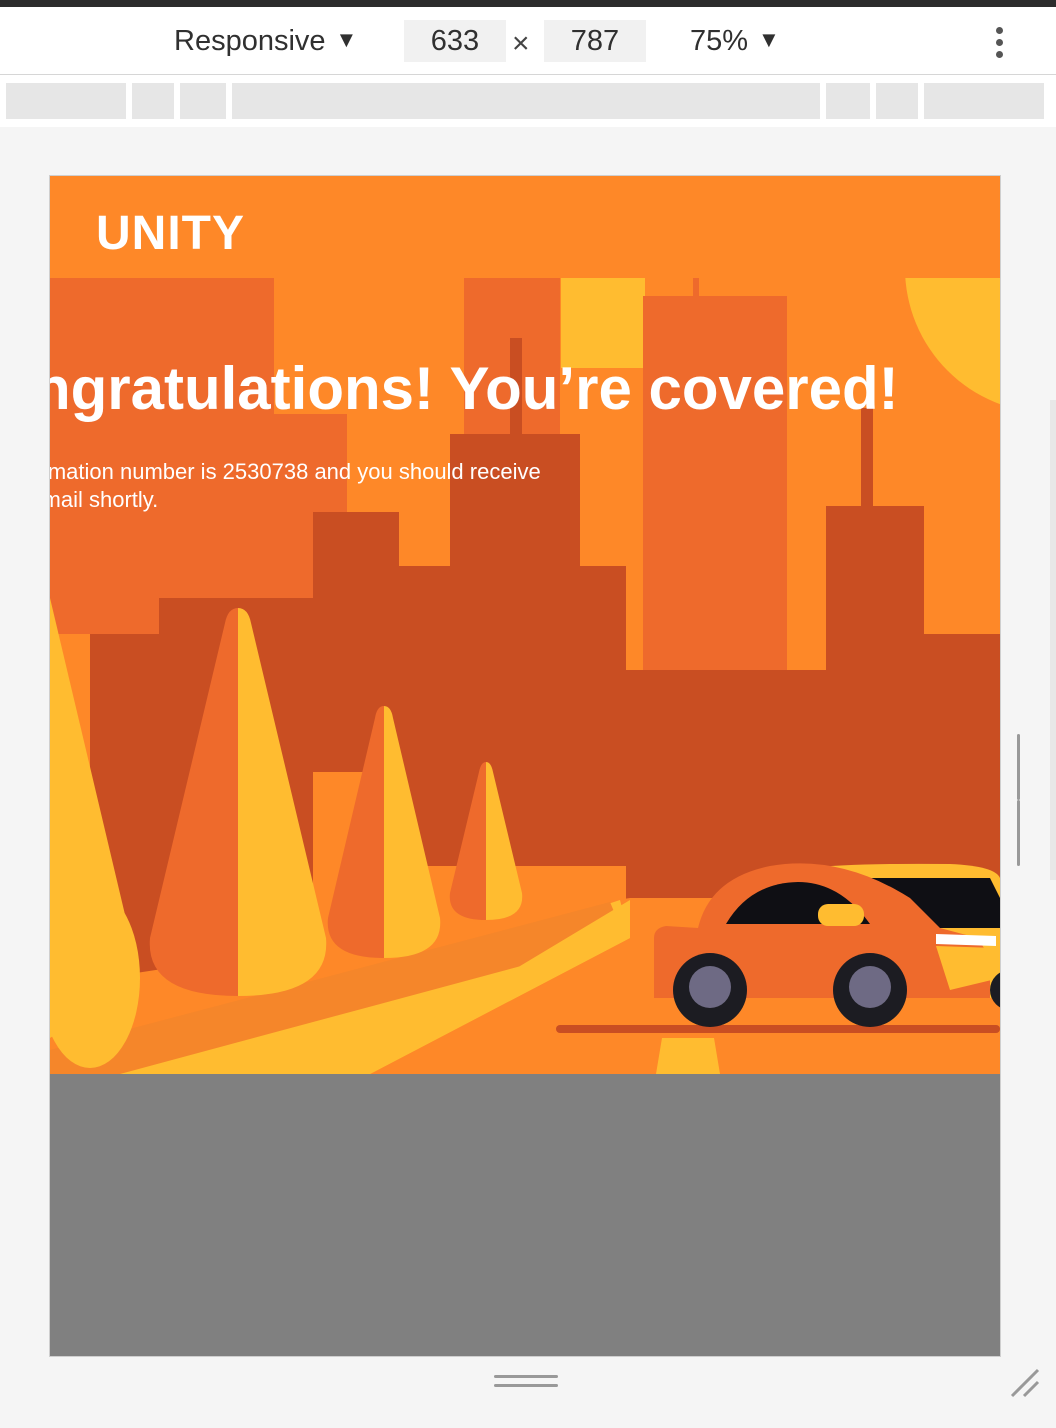 Image resolution: width=1056 pixels, height=1428 pixels. I want to click on window-top-bar, so click(528, 3).